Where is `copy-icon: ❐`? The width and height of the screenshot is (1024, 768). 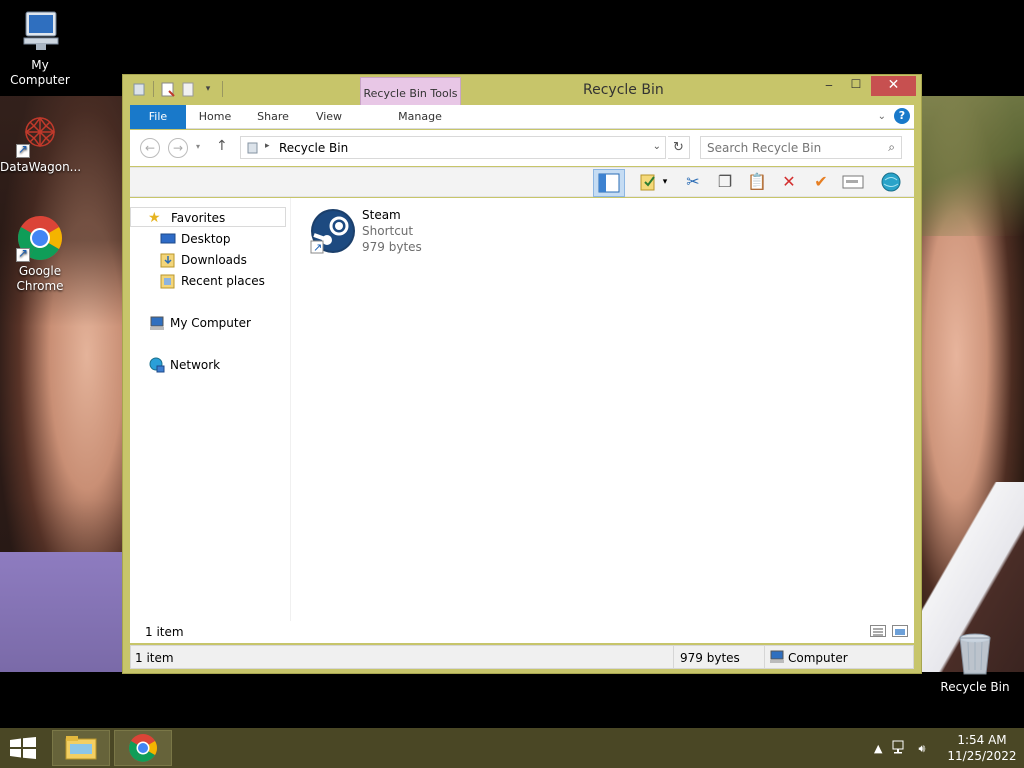 copy-icon: ❐ is located at coordinates (725, 182).